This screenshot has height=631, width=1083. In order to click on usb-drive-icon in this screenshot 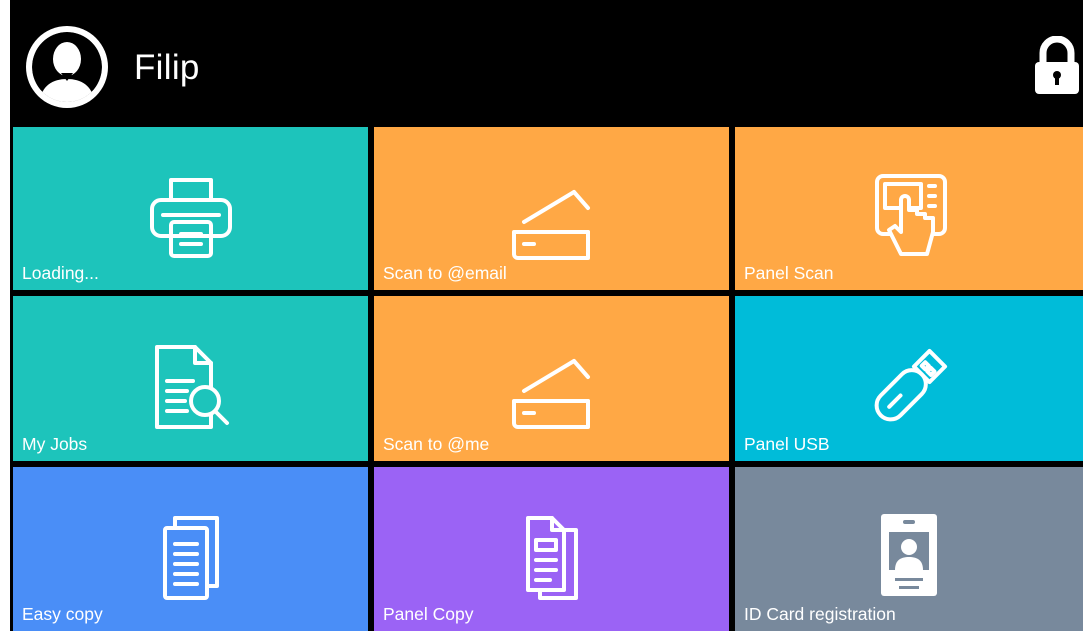, I will do `click(909, 387)`.